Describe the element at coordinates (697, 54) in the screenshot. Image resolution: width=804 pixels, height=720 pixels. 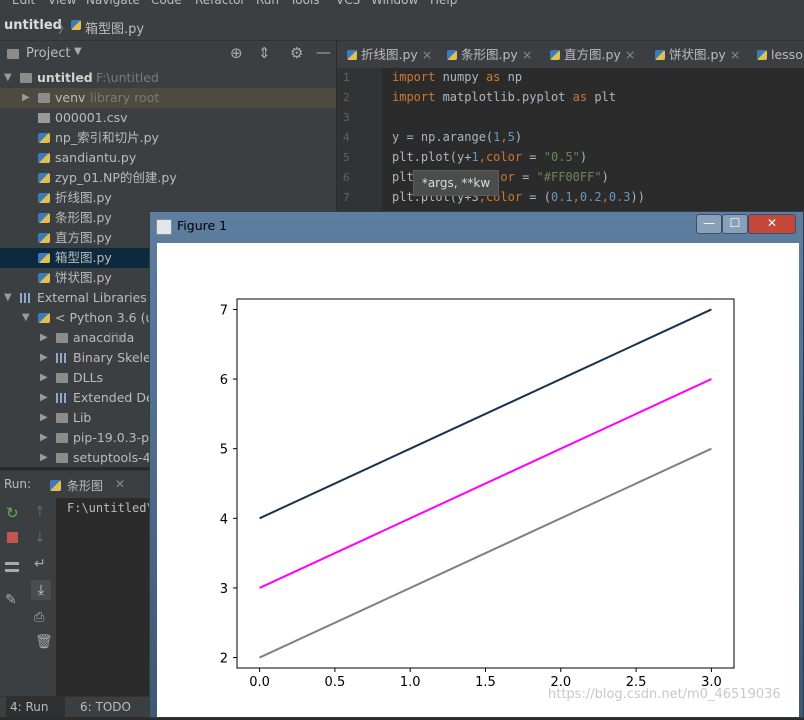
I see `editor-tab: 饼状图.py ×` at that location.